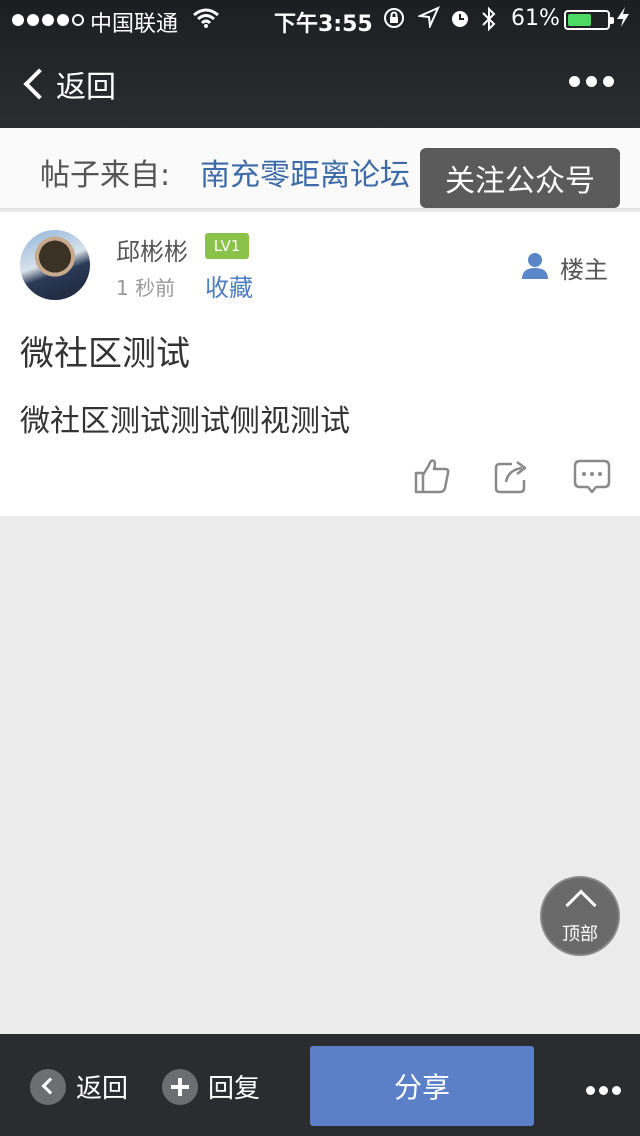 The image size is (640, 1136). Describe the element at coordinates (489, 21) in the screenshot. I see `bluetooth-icon` at that location.